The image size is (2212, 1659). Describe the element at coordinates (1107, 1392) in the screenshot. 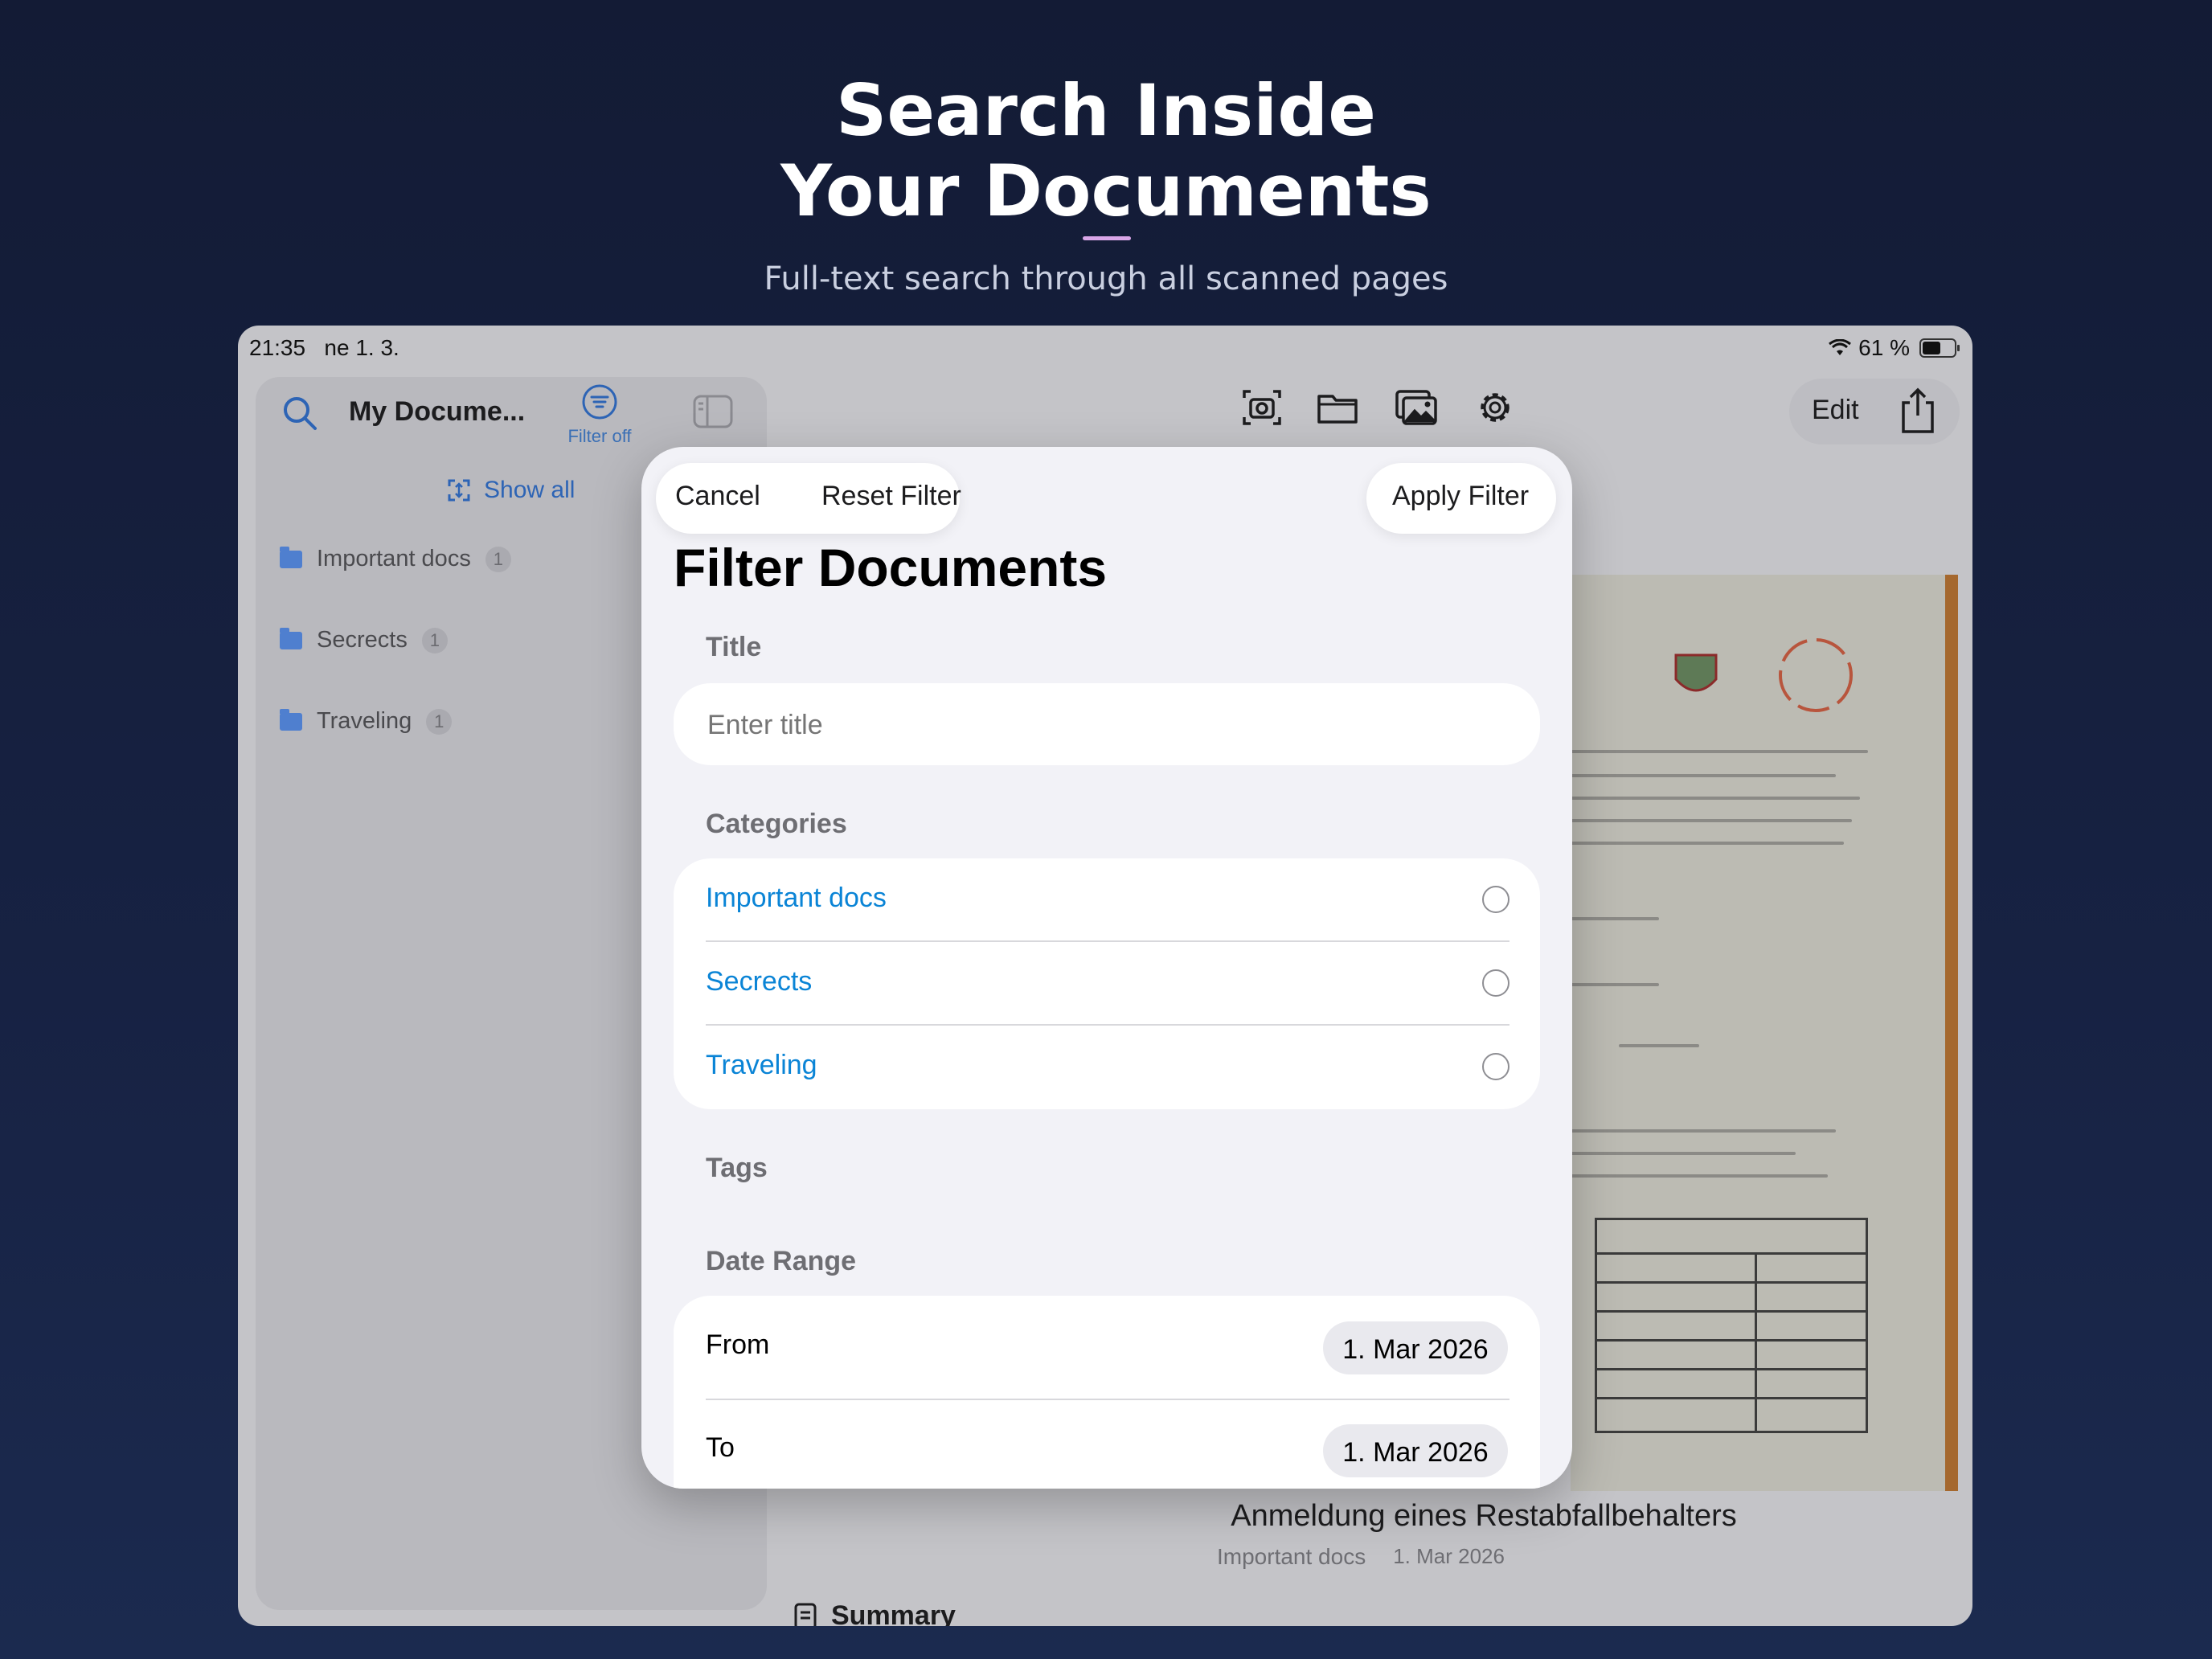

I see `date-range-card: From 1. Mar 2026 To 1. Mar 2026` at that location.